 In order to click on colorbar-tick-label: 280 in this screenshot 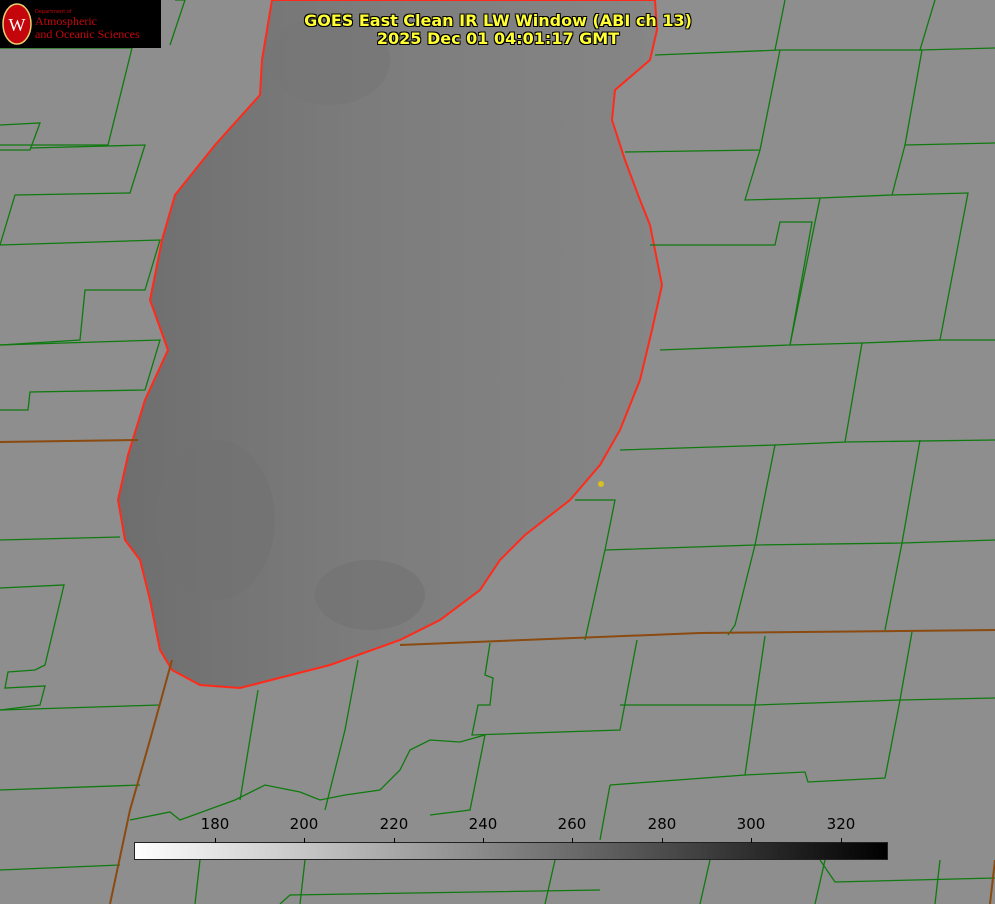, I will do `click(662, 824)`.